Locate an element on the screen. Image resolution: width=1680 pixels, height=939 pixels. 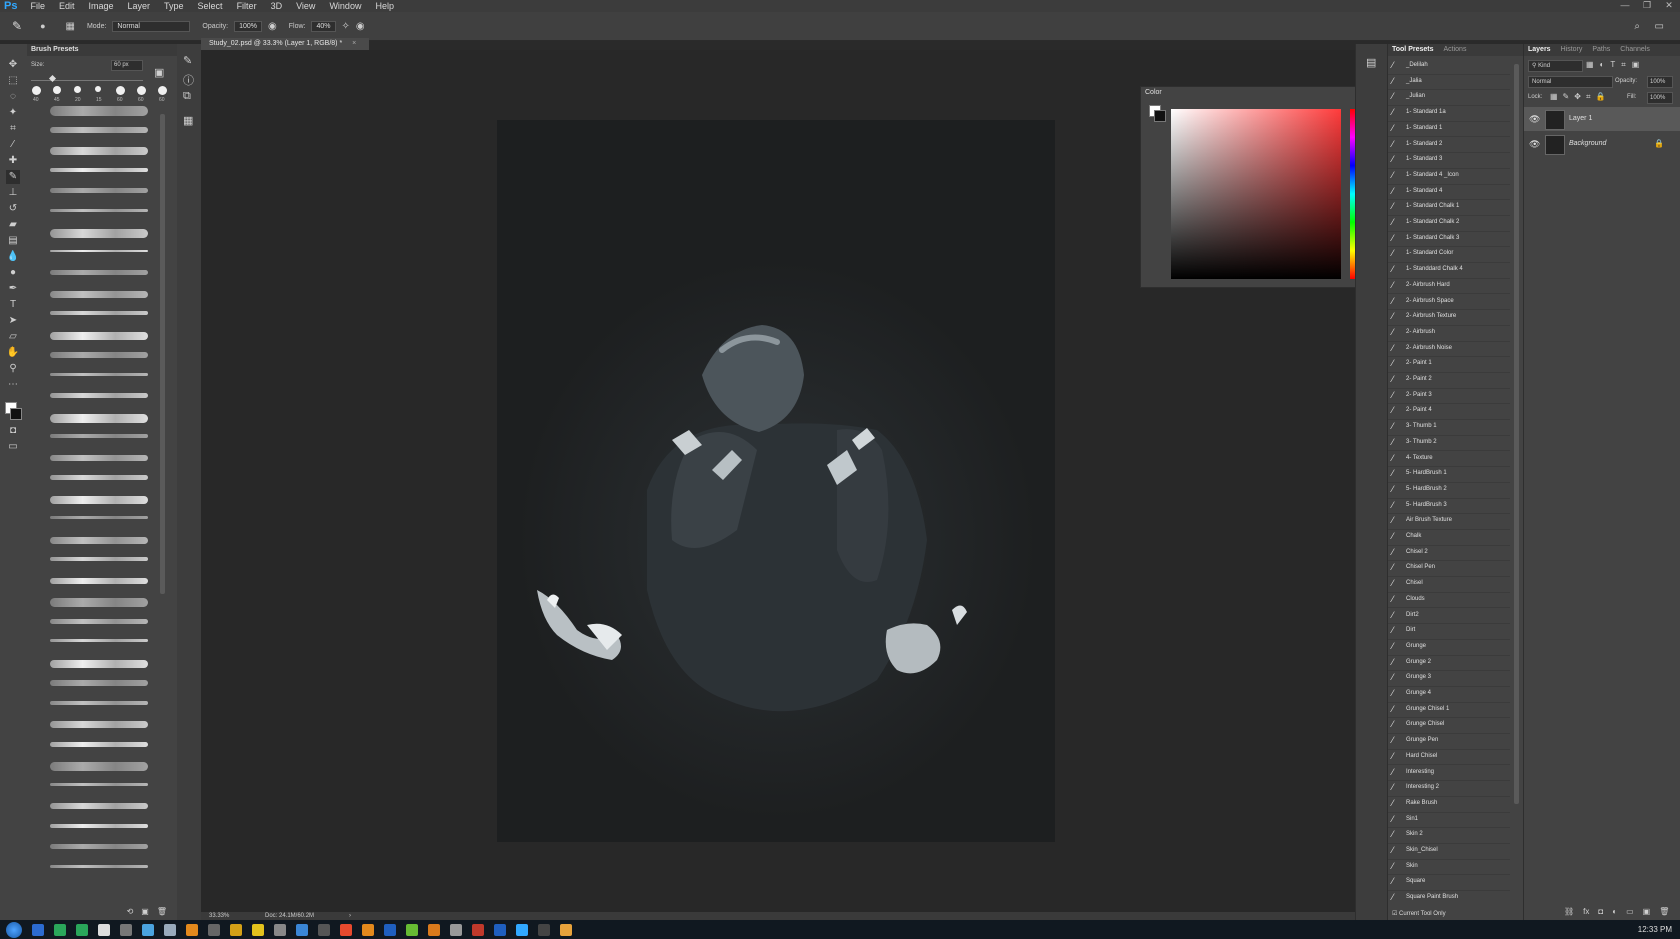
status-arrow-icon: › is located at coordinates (350, 916).